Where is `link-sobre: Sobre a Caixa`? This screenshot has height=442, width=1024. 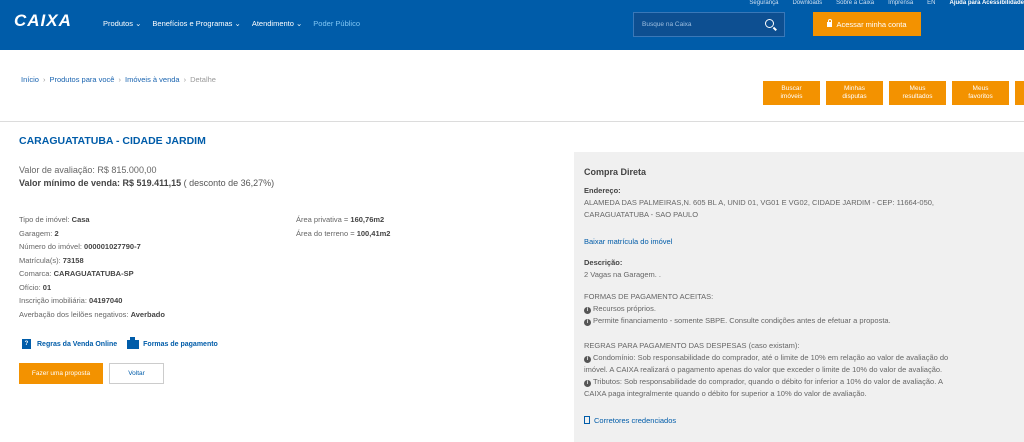 link-sobre: Sobre a Caixa is located at coordinates (855, 4).